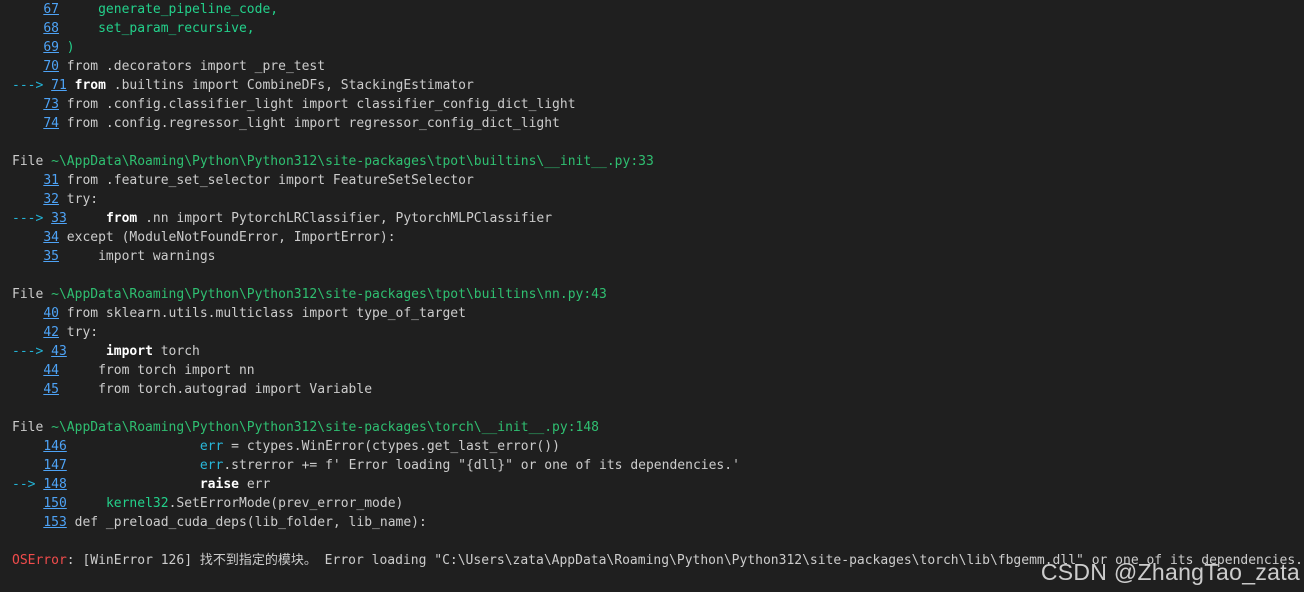  Describe the element at coordinates (658, 351) in the screenshot. I see `current-code-line: ---> 43 import torch` at that location.